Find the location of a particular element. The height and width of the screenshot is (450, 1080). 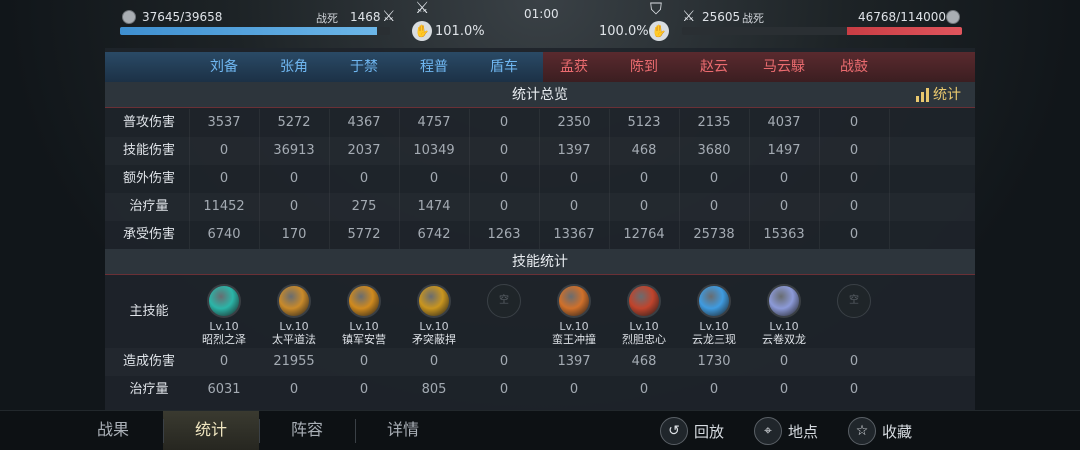

hero-header-4: 盾车 is located at coordinates (504, 67).